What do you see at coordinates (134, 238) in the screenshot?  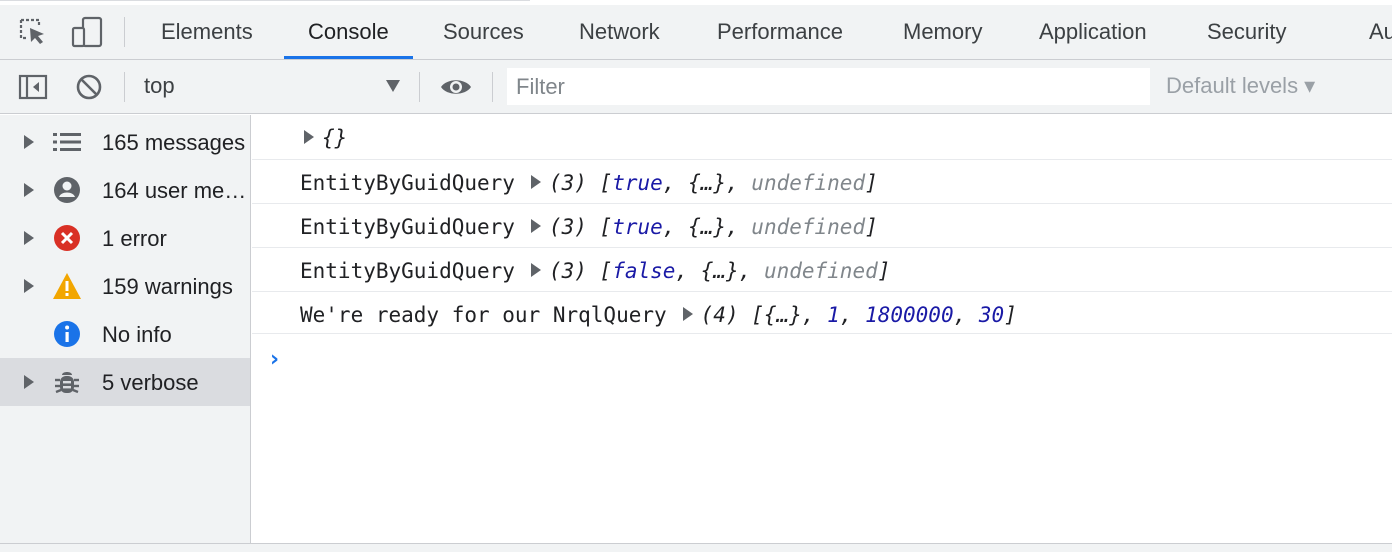 I see `sidebar-item-label: 1 error` at bounding box center [134, 238].